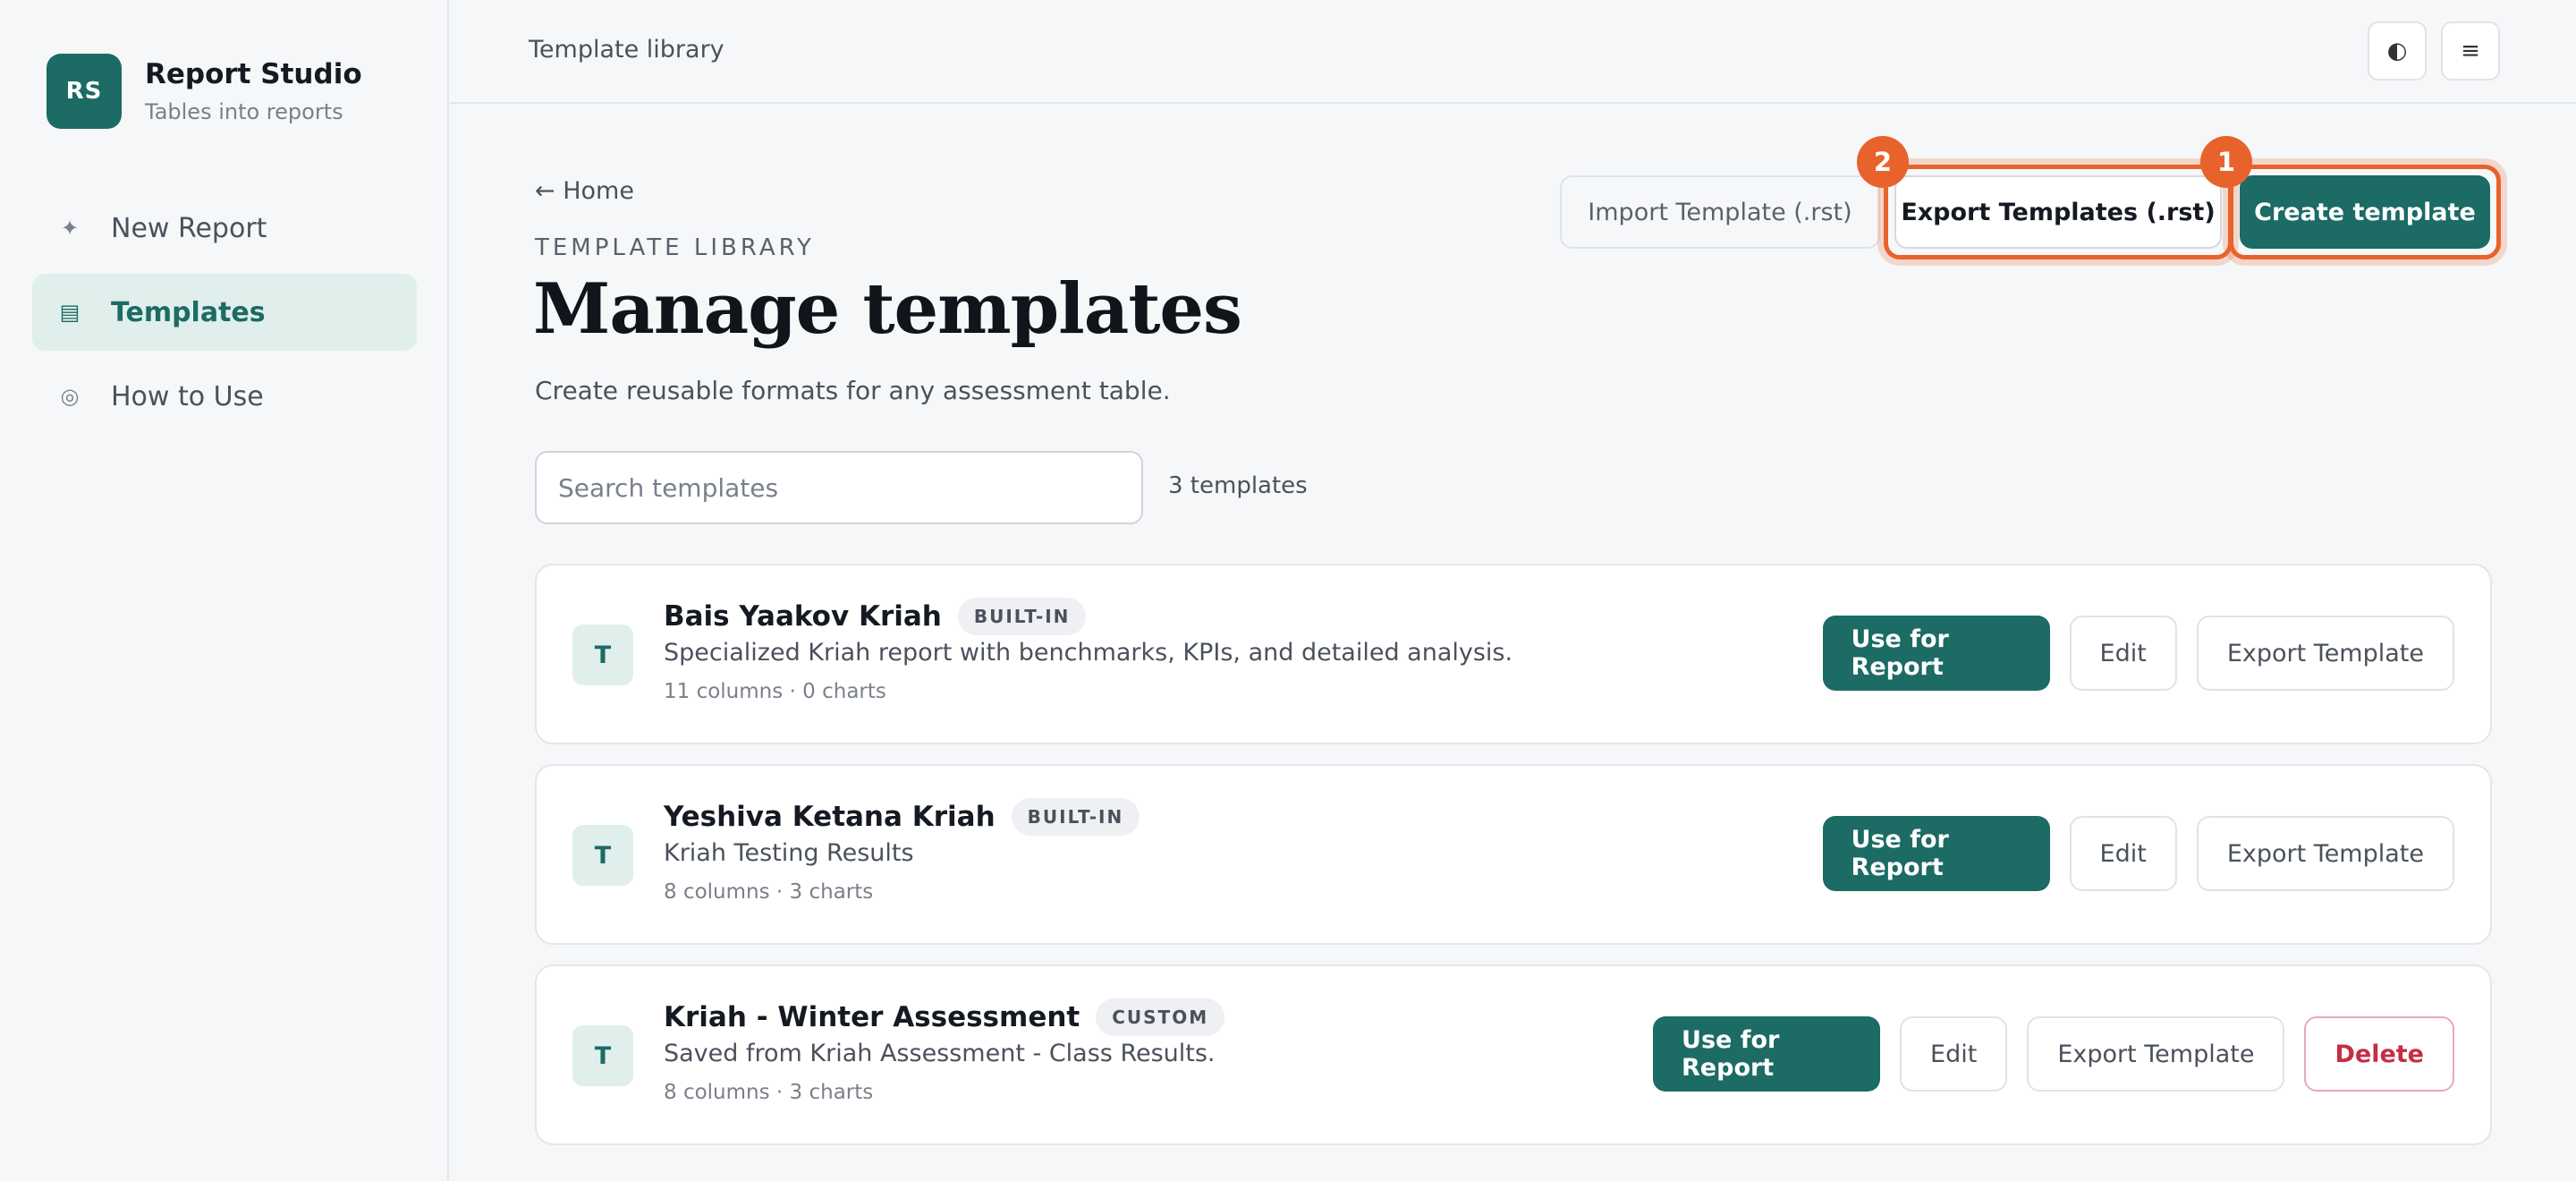 The image size is (2576, 1181). Describe the element at coordinates (84, 91) in the screenshot. I see `app-logo: RS` at that location.